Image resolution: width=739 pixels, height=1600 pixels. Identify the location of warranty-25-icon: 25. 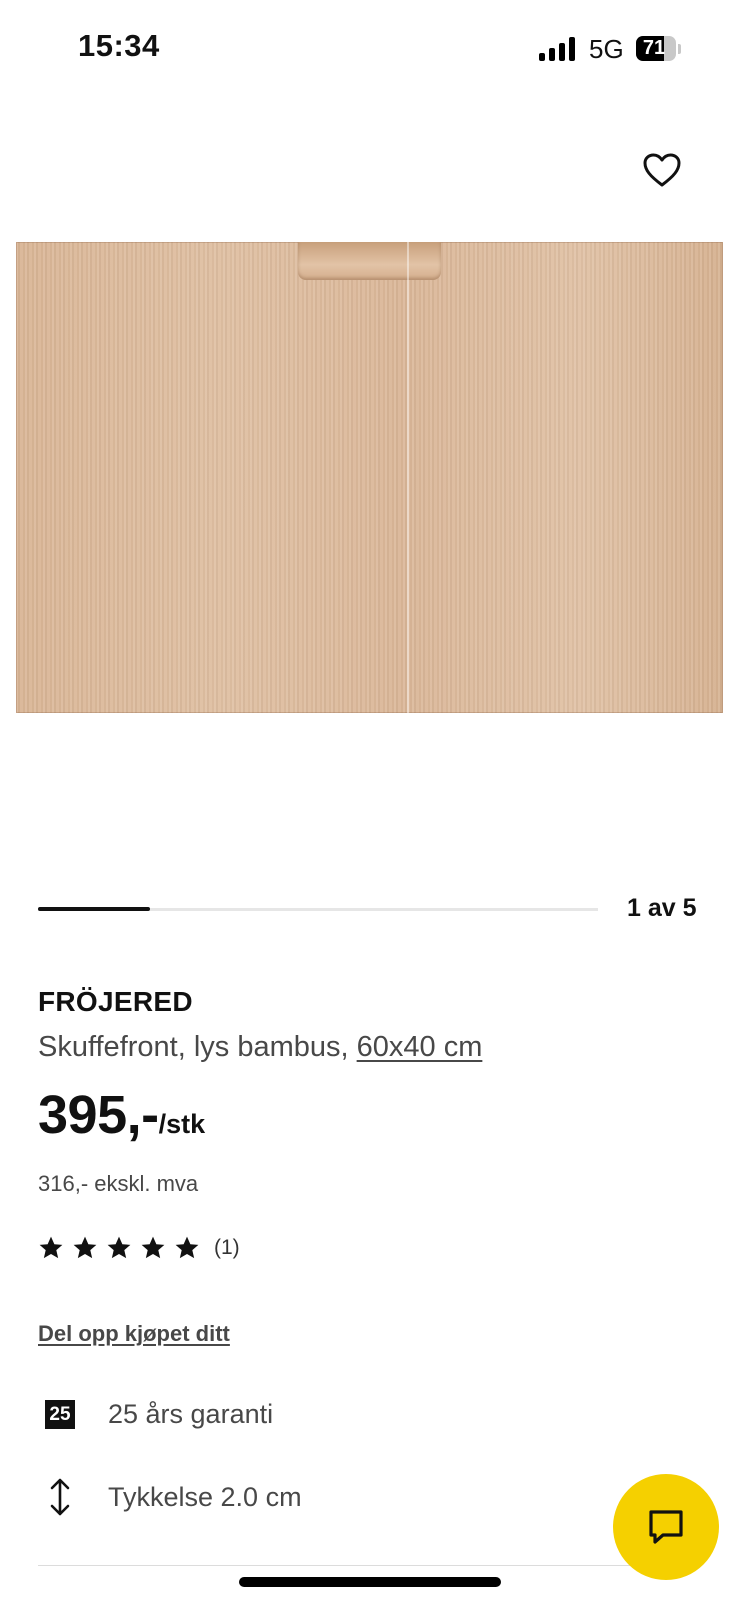
(60, 1414).